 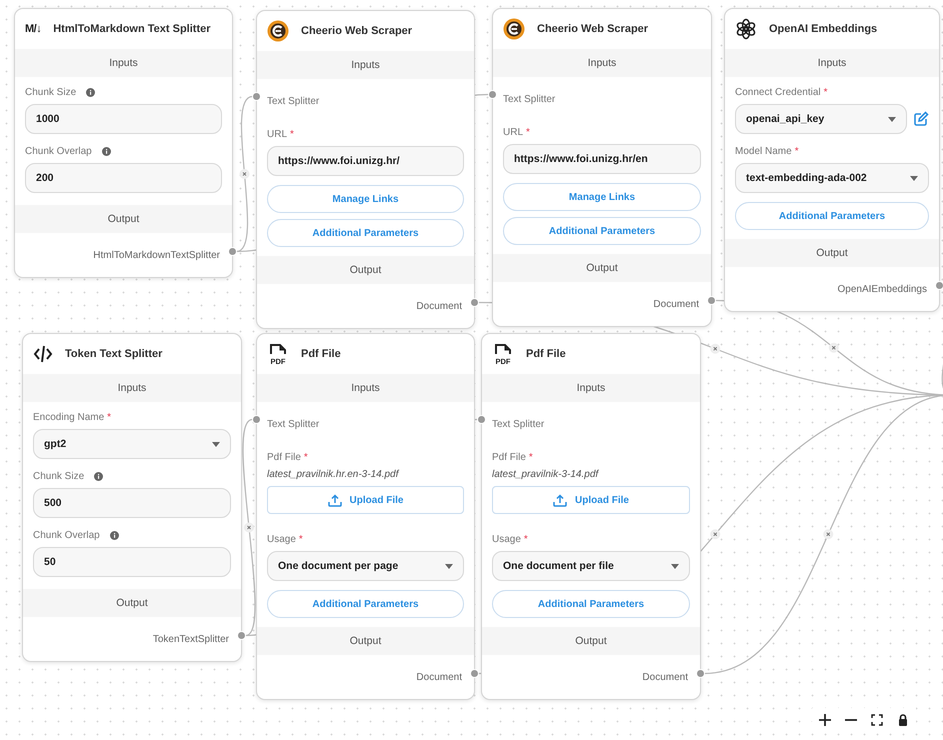 I want to click on edit-icon, so click(x=921, y=119).